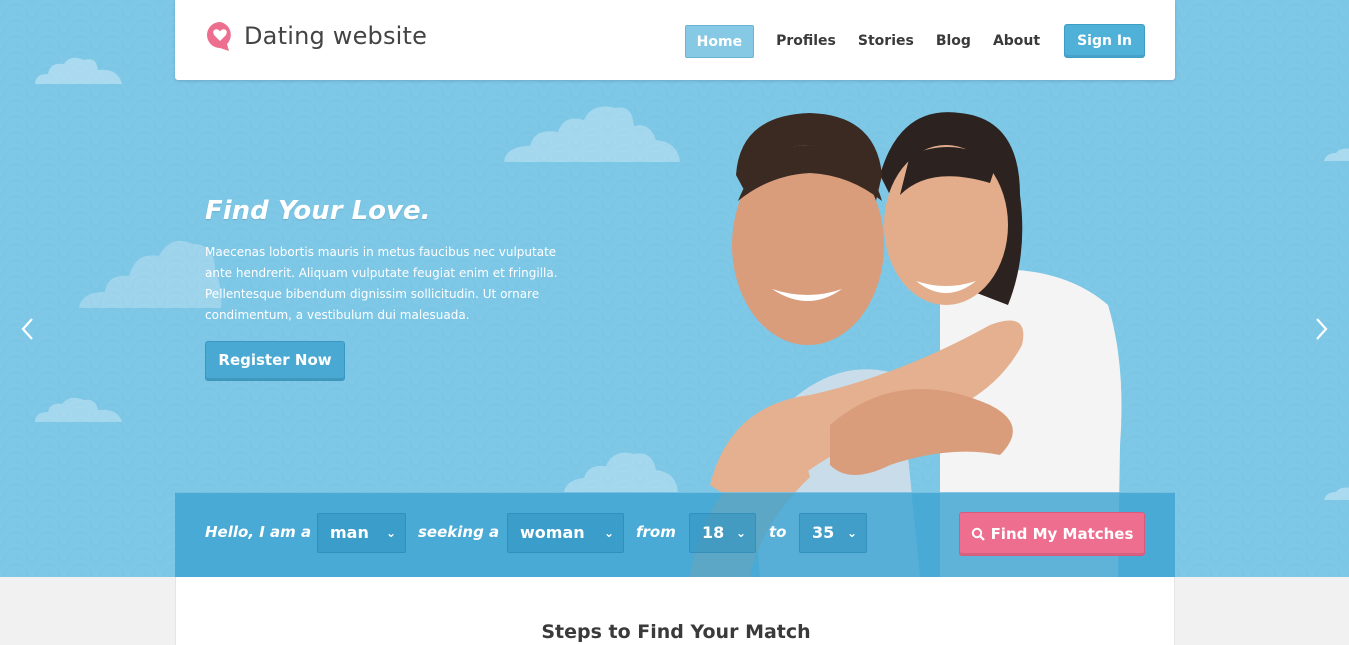 This screenshot has width=1349, height=645. I want to click on seeking-label: seeking a, so click(459, 532).